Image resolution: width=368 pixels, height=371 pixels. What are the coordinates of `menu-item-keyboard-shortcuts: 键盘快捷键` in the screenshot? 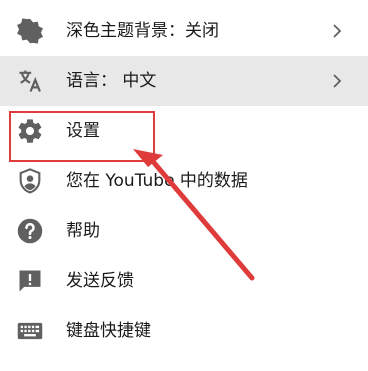 It's located at (184, 331).